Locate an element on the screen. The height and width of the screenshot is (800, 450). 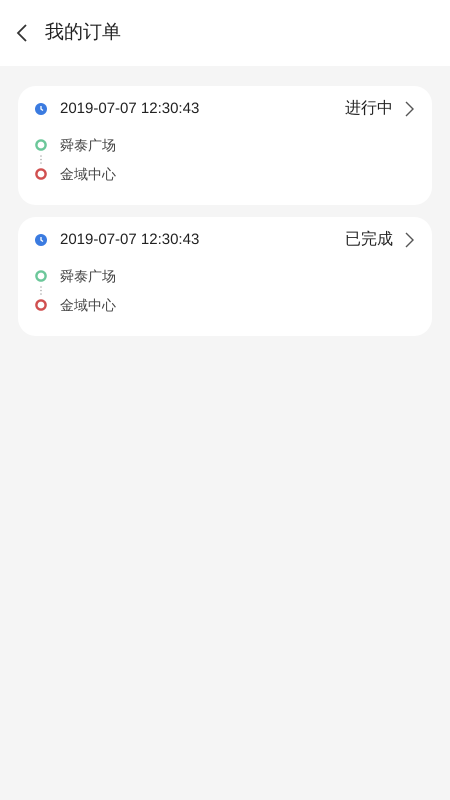
order-card: 2019-07-07 12:30:43 进行中 舜泰广场 金域中心 is located at coordinates (225, 145).